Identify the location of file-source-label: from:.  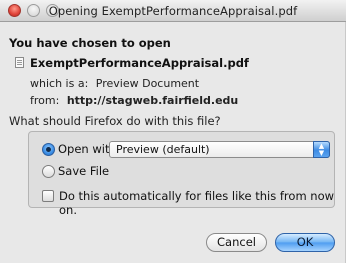
(45, 100).